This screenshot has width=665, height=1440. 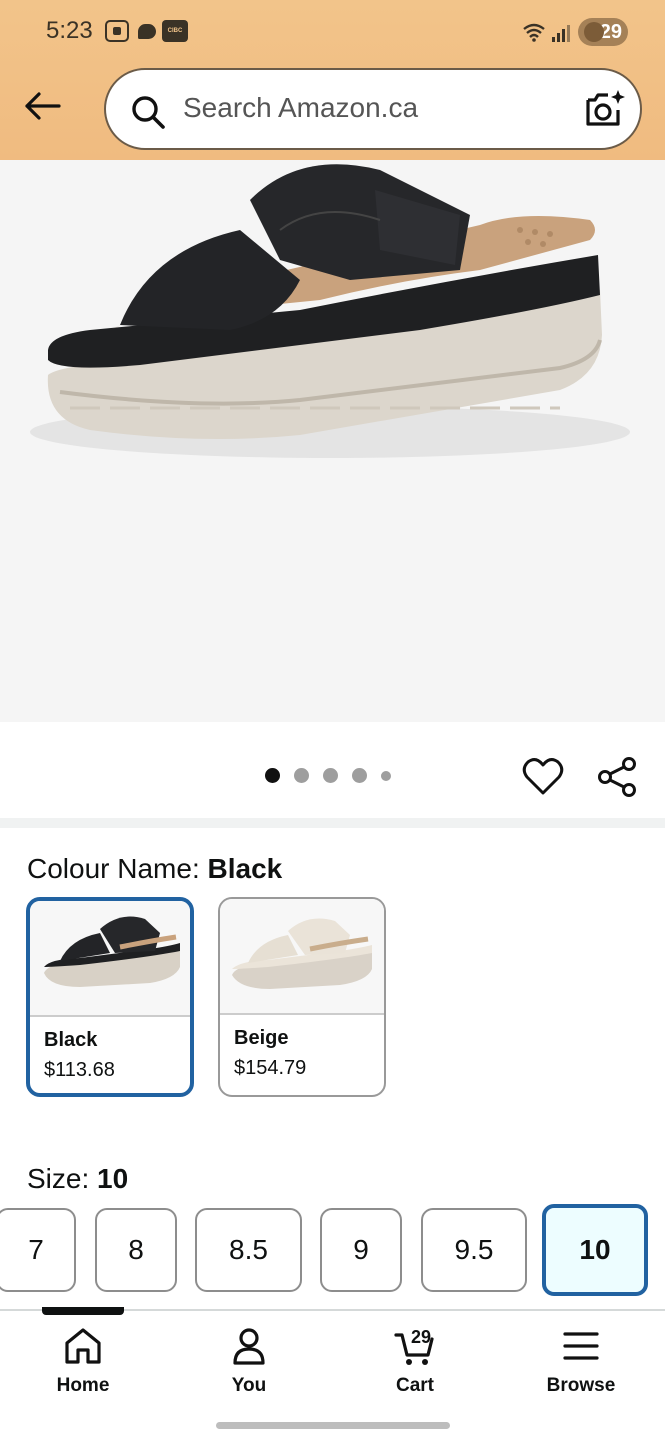 What do you see at coordinates (332, 1373) in the screenshot?
I see `bottom-nav: Home You 29 Cart Browse` at bounding box center [332, 1373].